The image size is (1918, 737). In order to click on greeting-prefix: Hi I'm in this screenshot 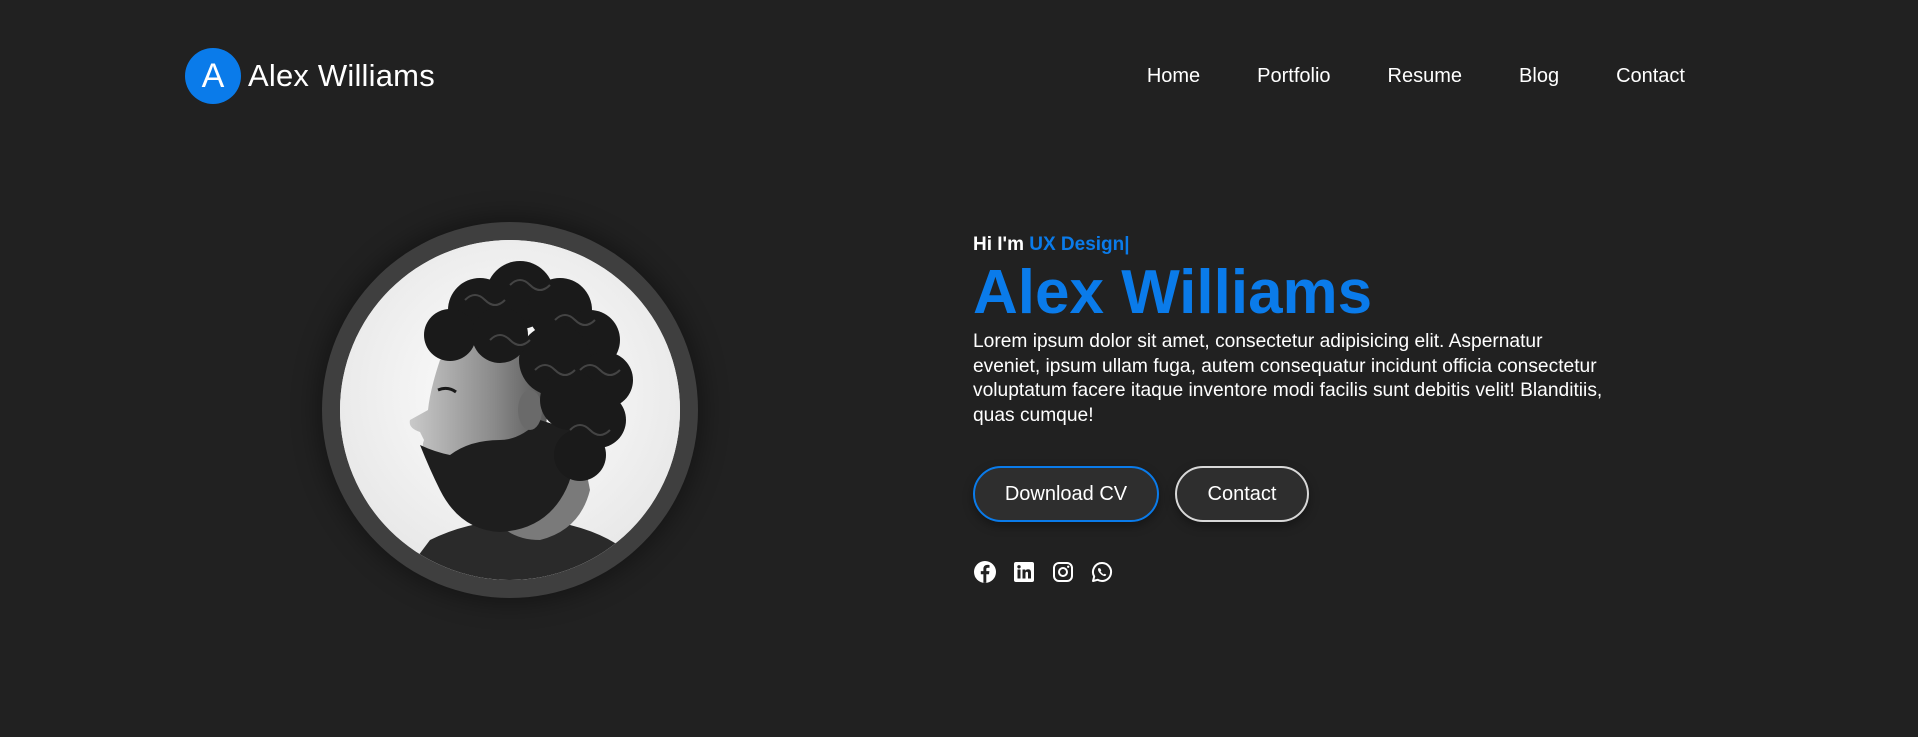, I will do `click(1001, 244)`.